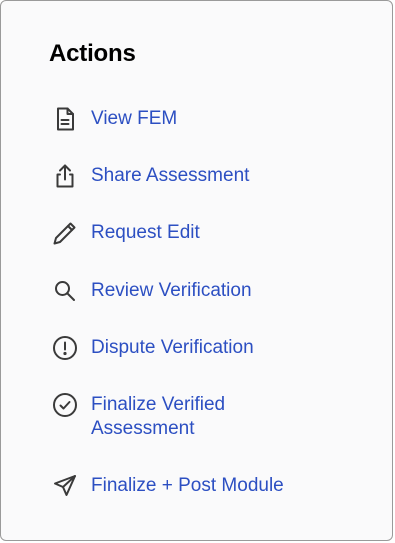  Describe the element at coordinates (92, 53) in the screenshot. I see `panel-title: Actions` at that location.